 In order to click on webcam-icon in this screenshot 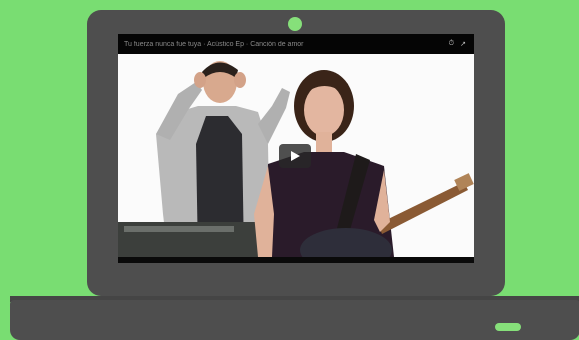, I will do `click(295, 24)`.